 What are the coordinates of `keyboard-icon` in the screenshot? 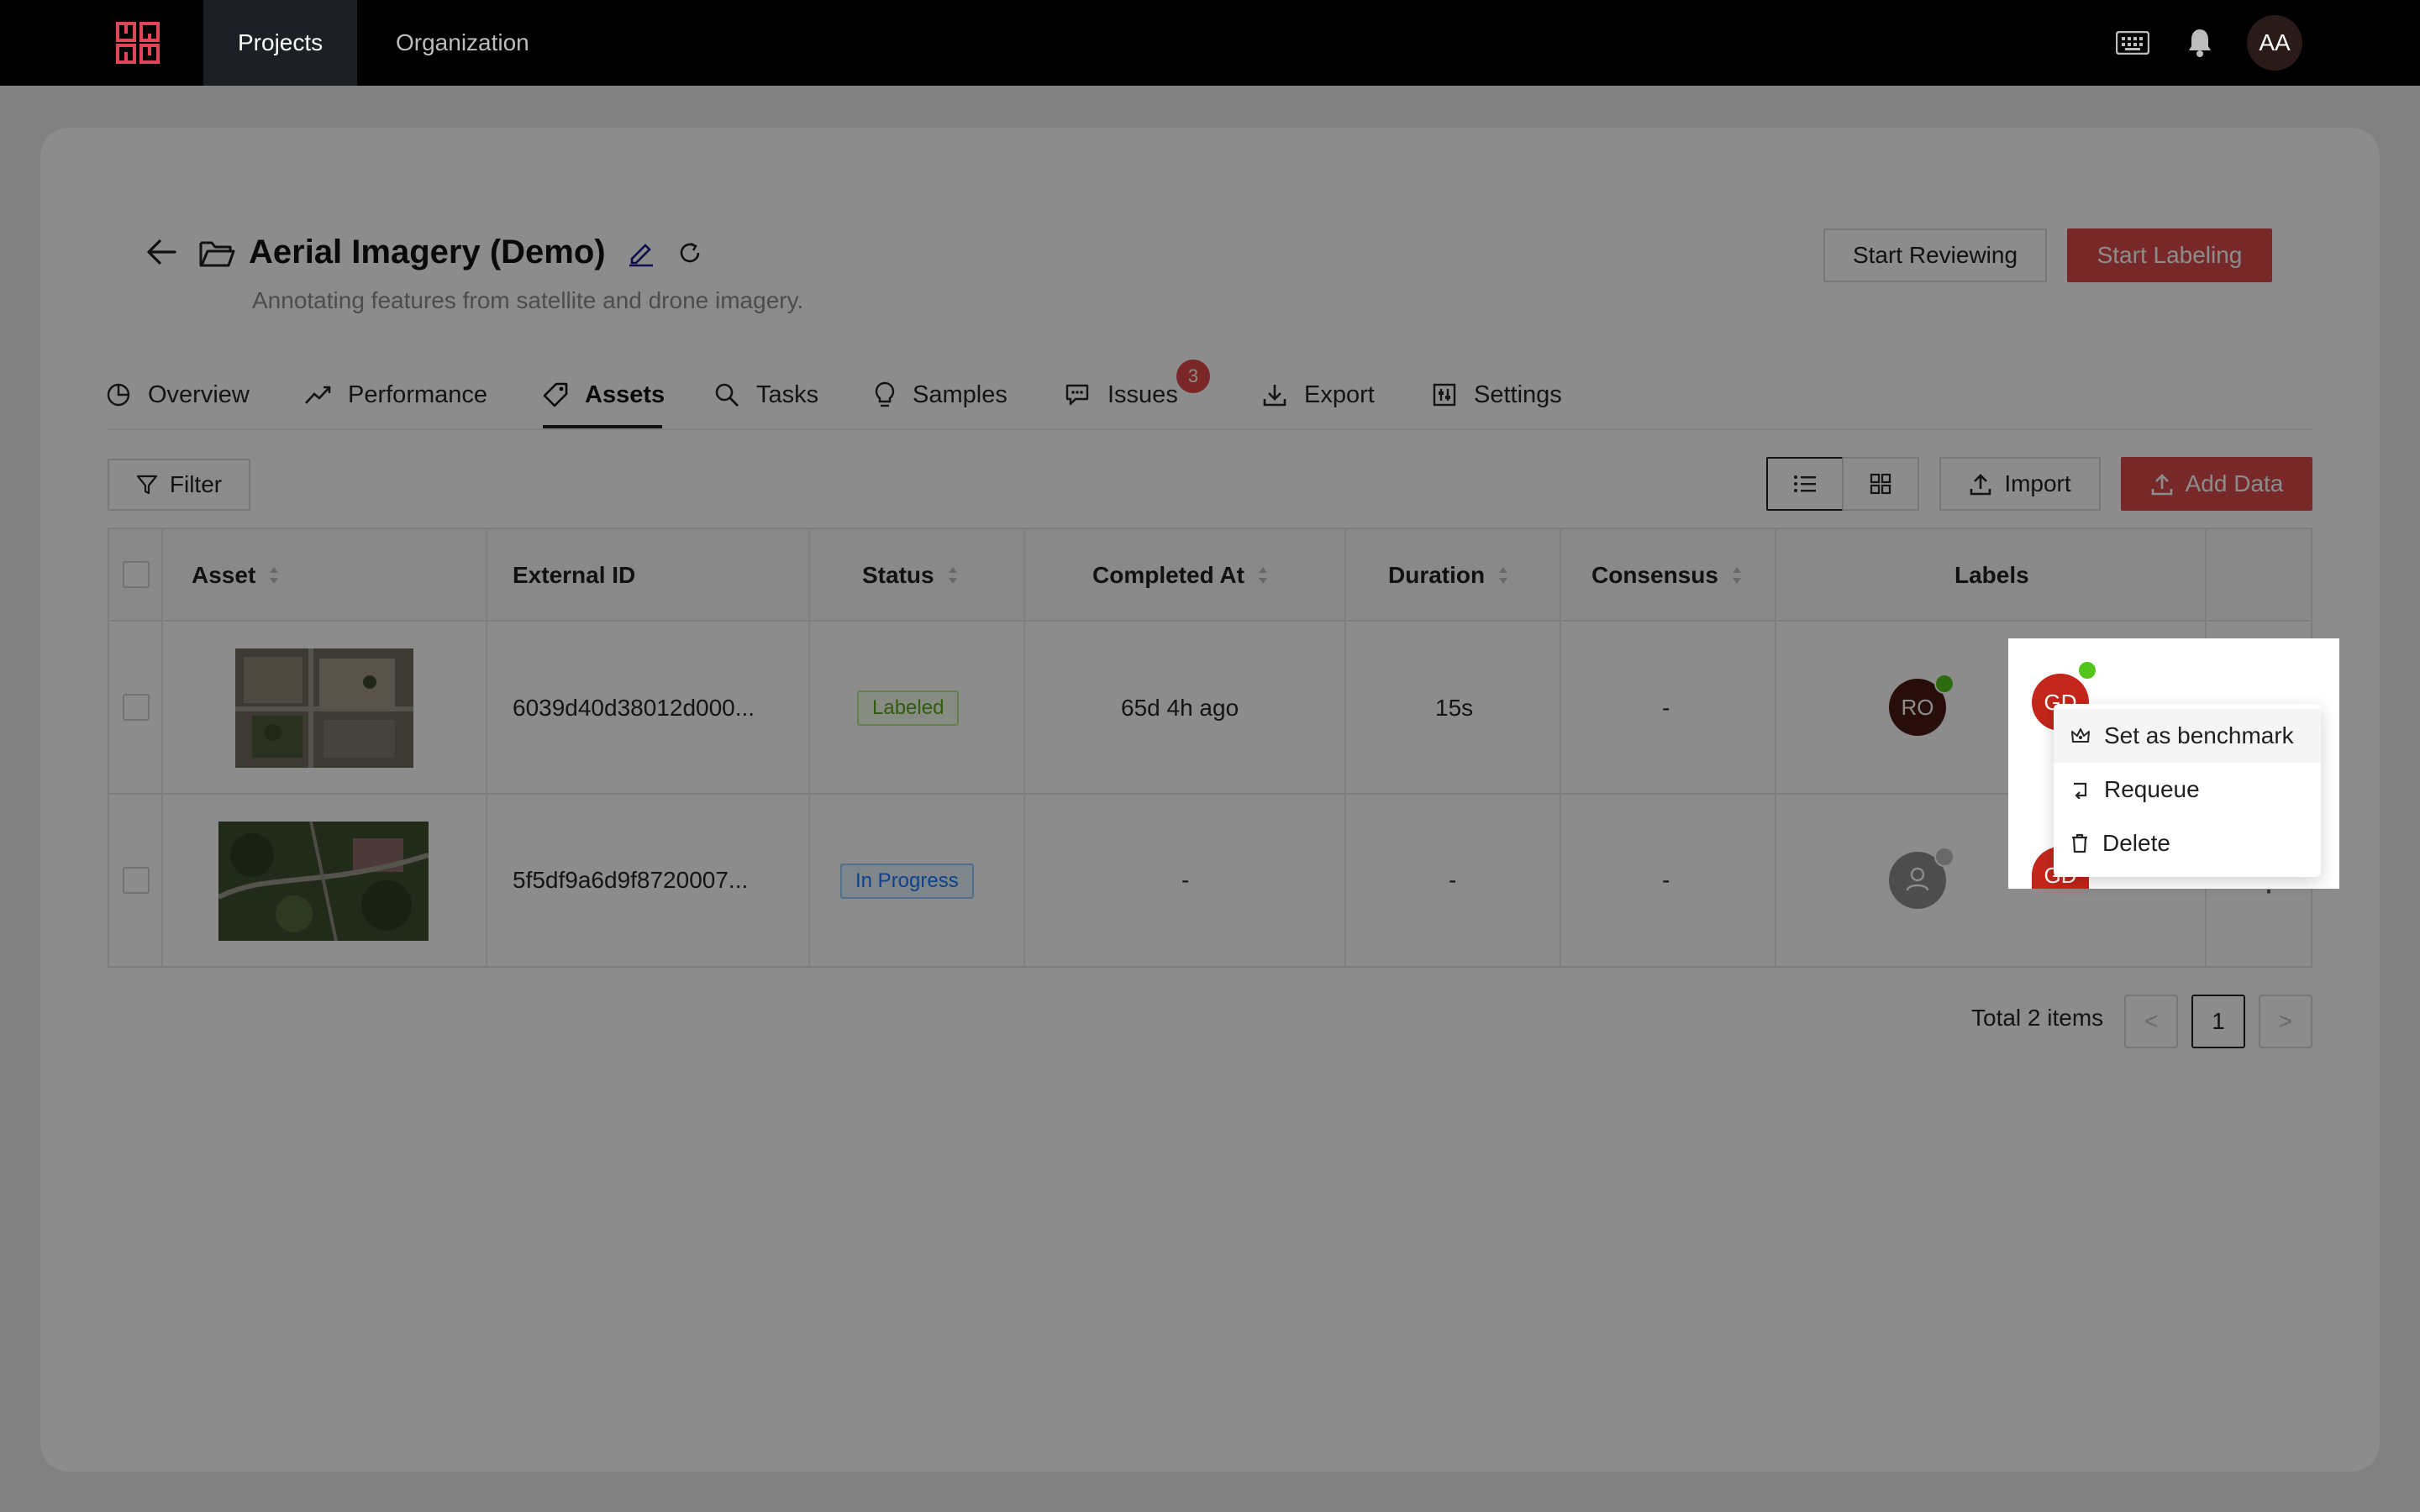 It's located at (2132, 42).